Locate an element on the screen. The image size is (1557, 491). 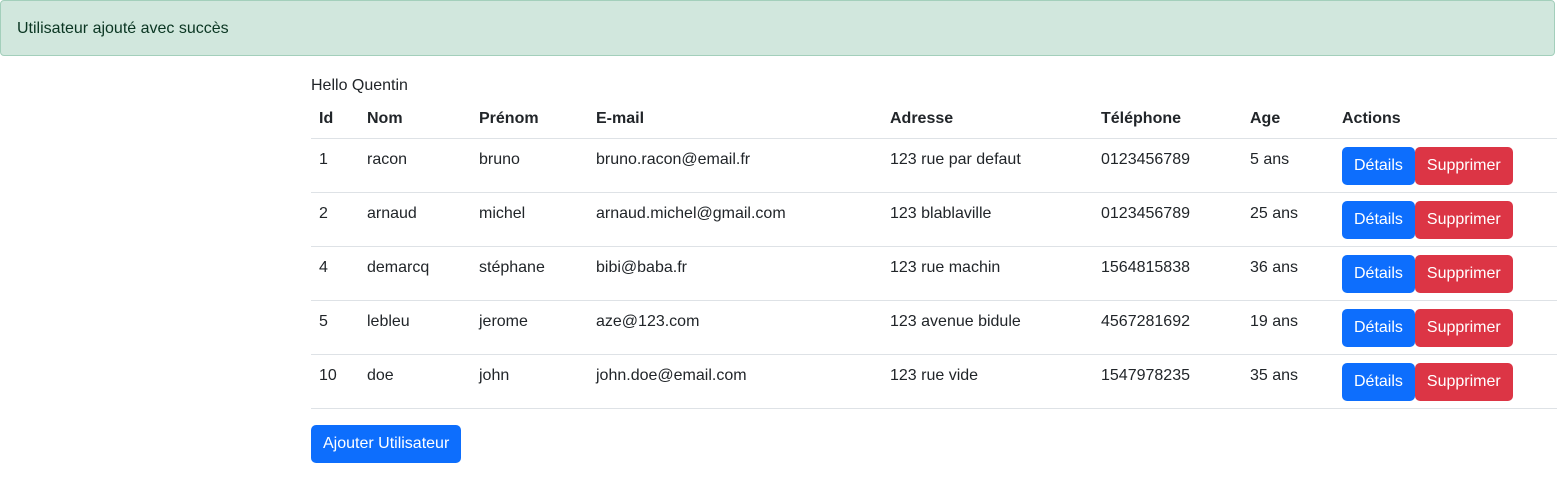
cell-id: 5 is located at coordinates (335, 327).